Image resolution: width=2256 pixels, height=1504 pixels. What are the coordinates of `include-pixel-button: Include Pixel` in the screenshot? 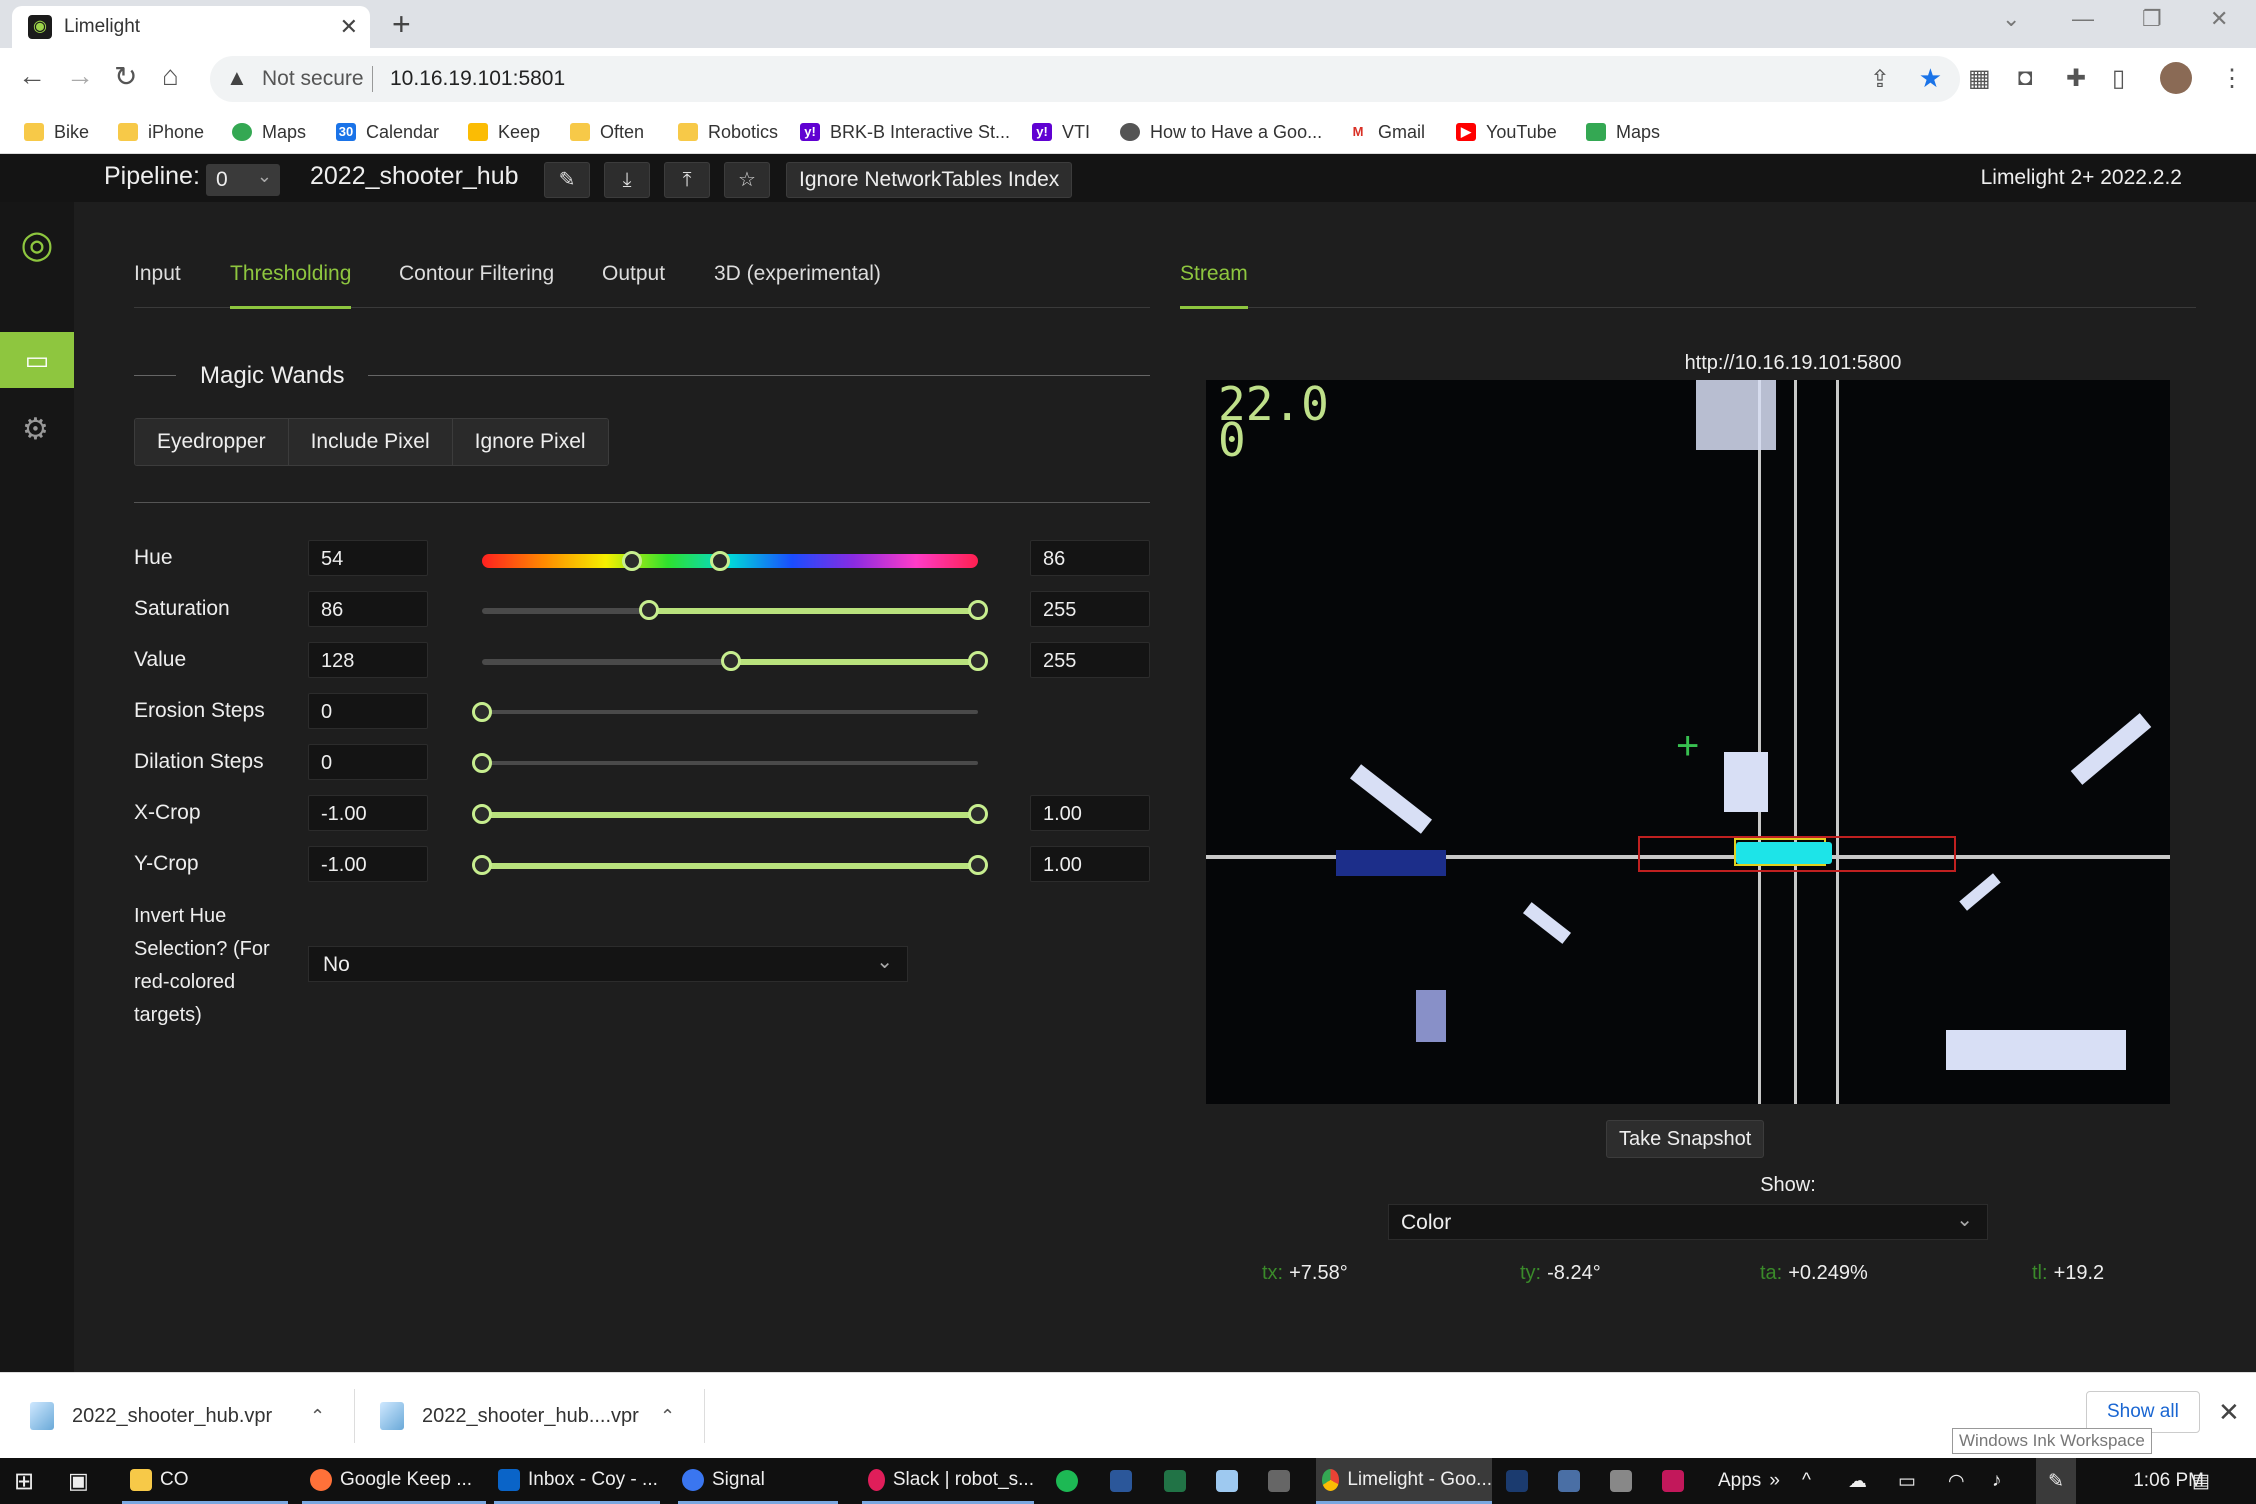 It's located at (370, 442).